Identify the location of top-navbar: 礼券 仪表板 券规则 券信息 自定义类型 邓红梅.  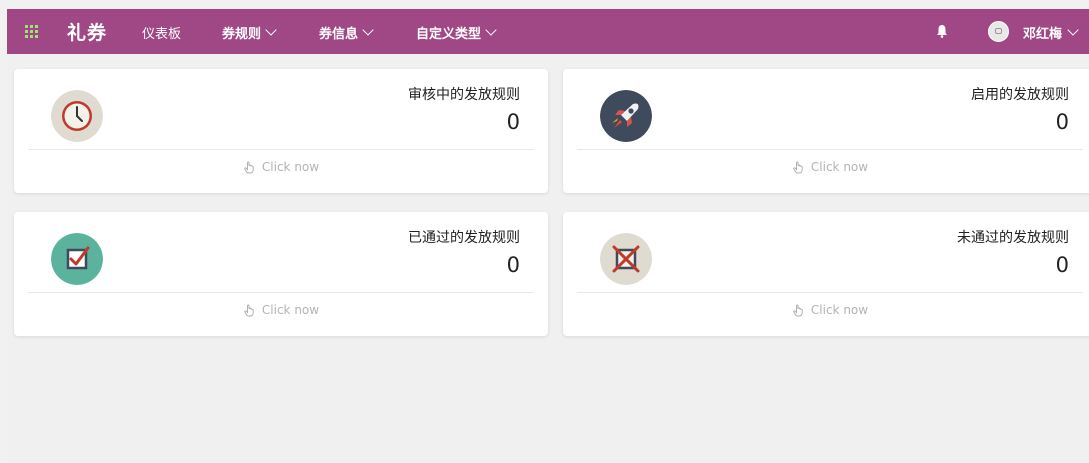
(548, 31).